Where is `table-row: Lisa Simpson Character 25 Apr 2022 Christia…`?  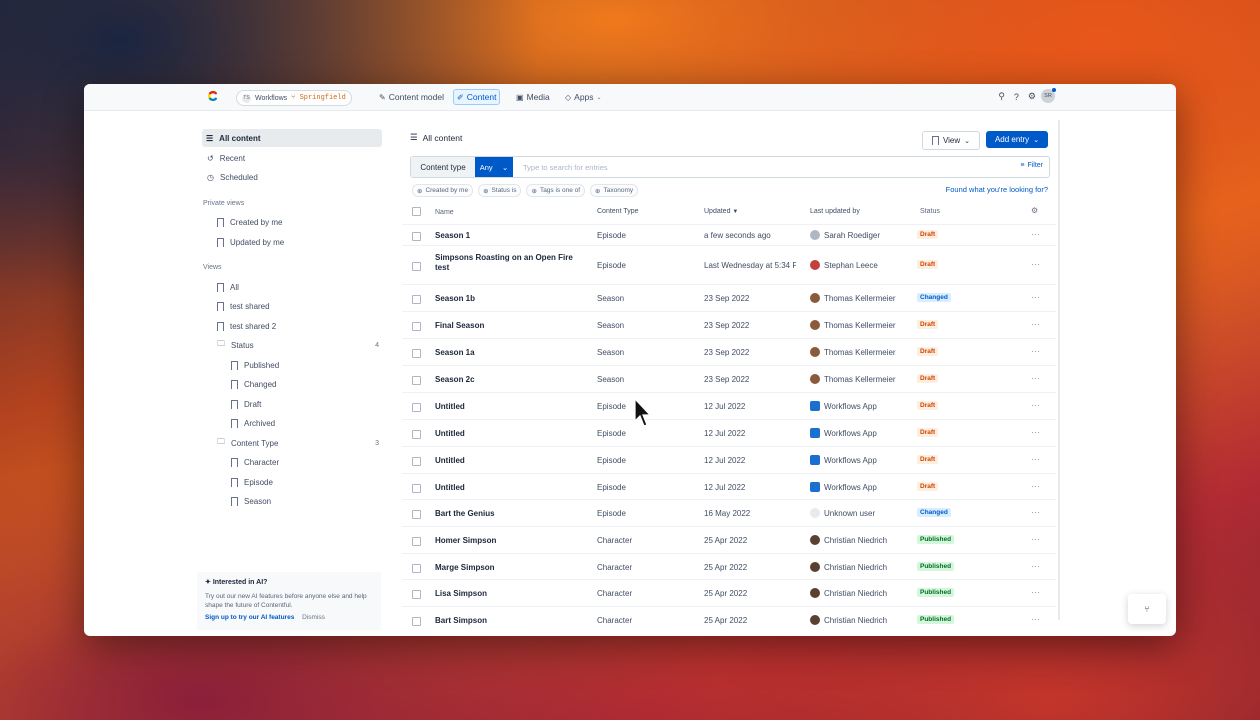
table-row: Lisa Simpson Character 25 Apr 2022 Christia… is located at coordinates (729, 593).